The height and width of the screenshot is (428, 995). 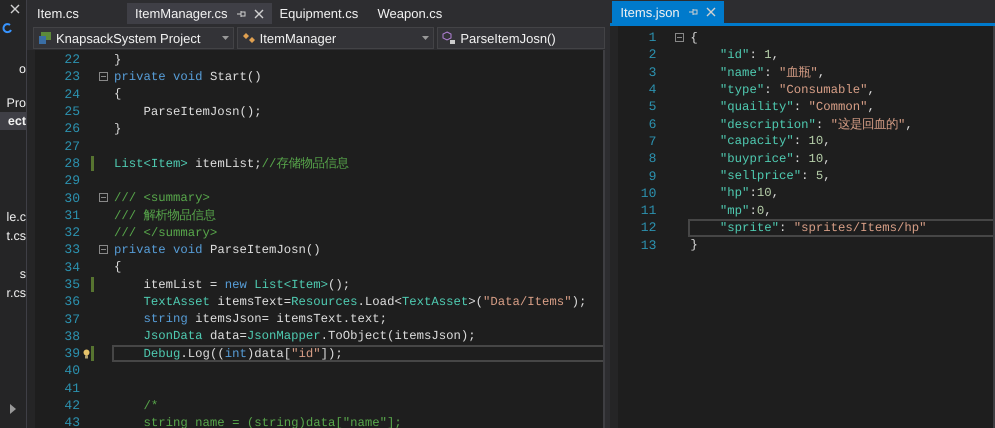 I want to click on navigation-dropdown: ParseItemJosn(), so click(x=521, y=38).